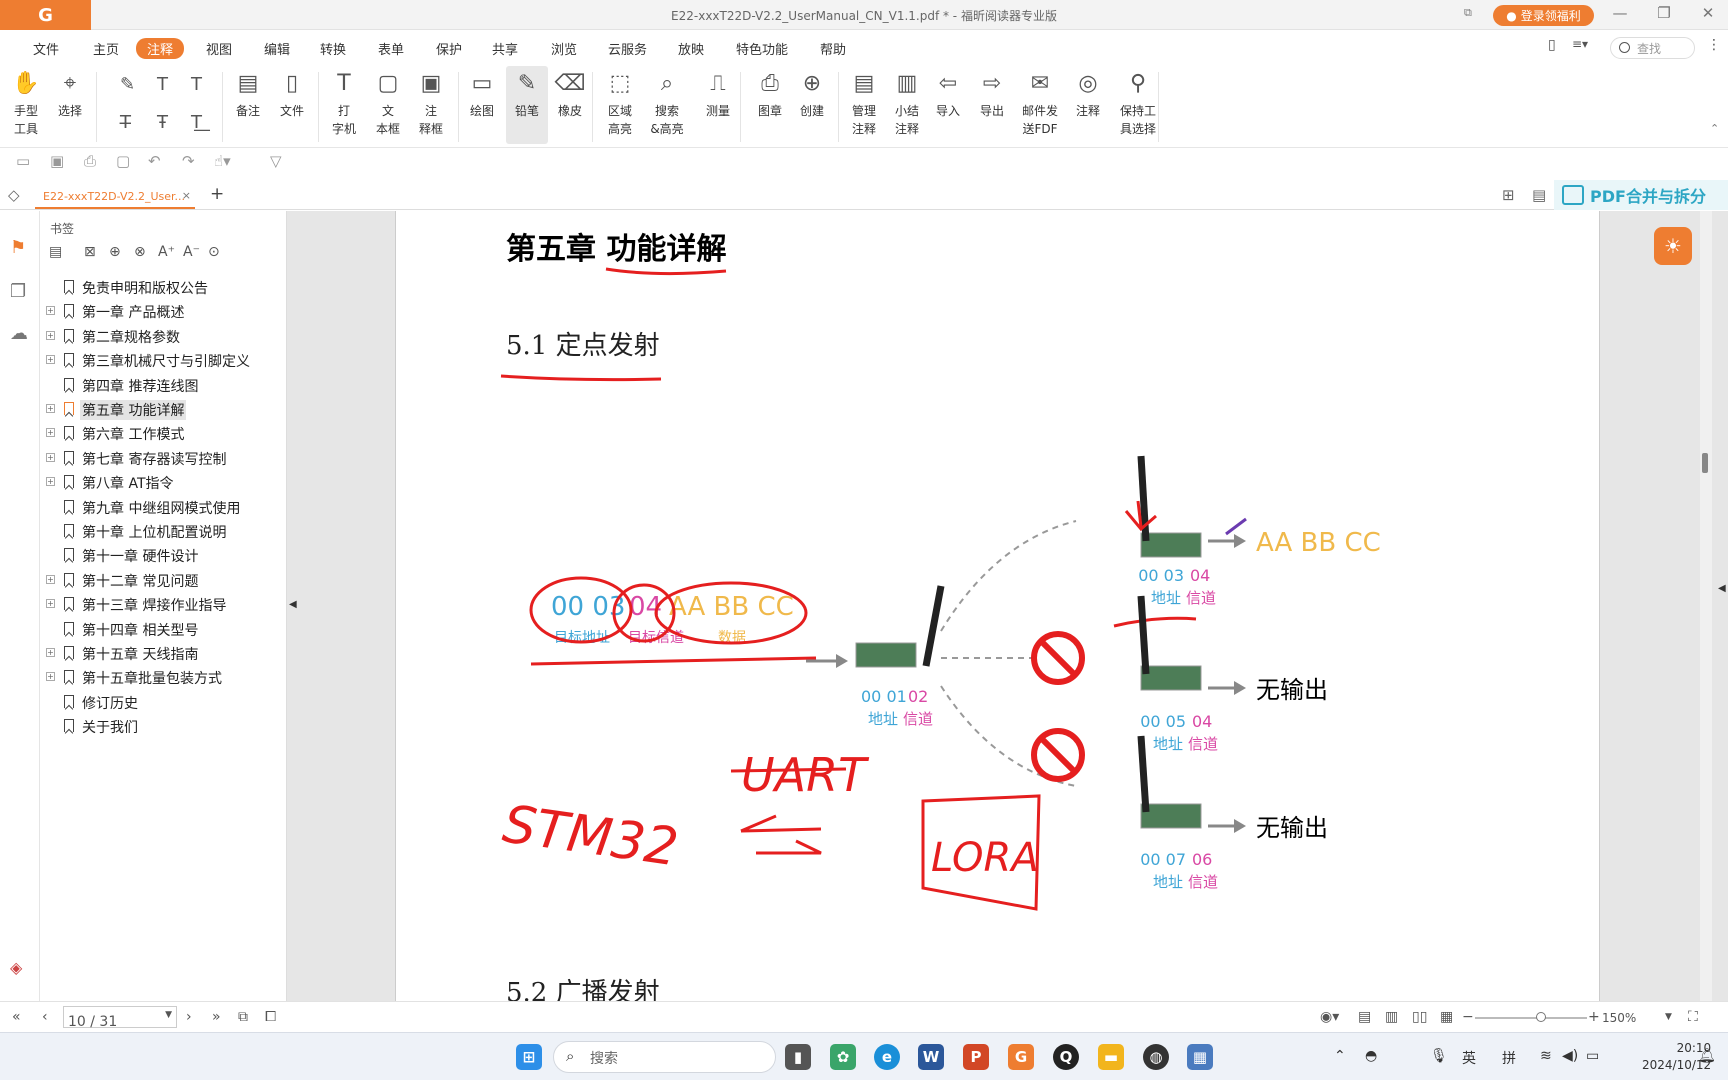 Image resolution: width=1728 pixels, height=1080 pixels. I want to click on bookmark-item: 第十章 上位机配置说明, so click(164, 532).